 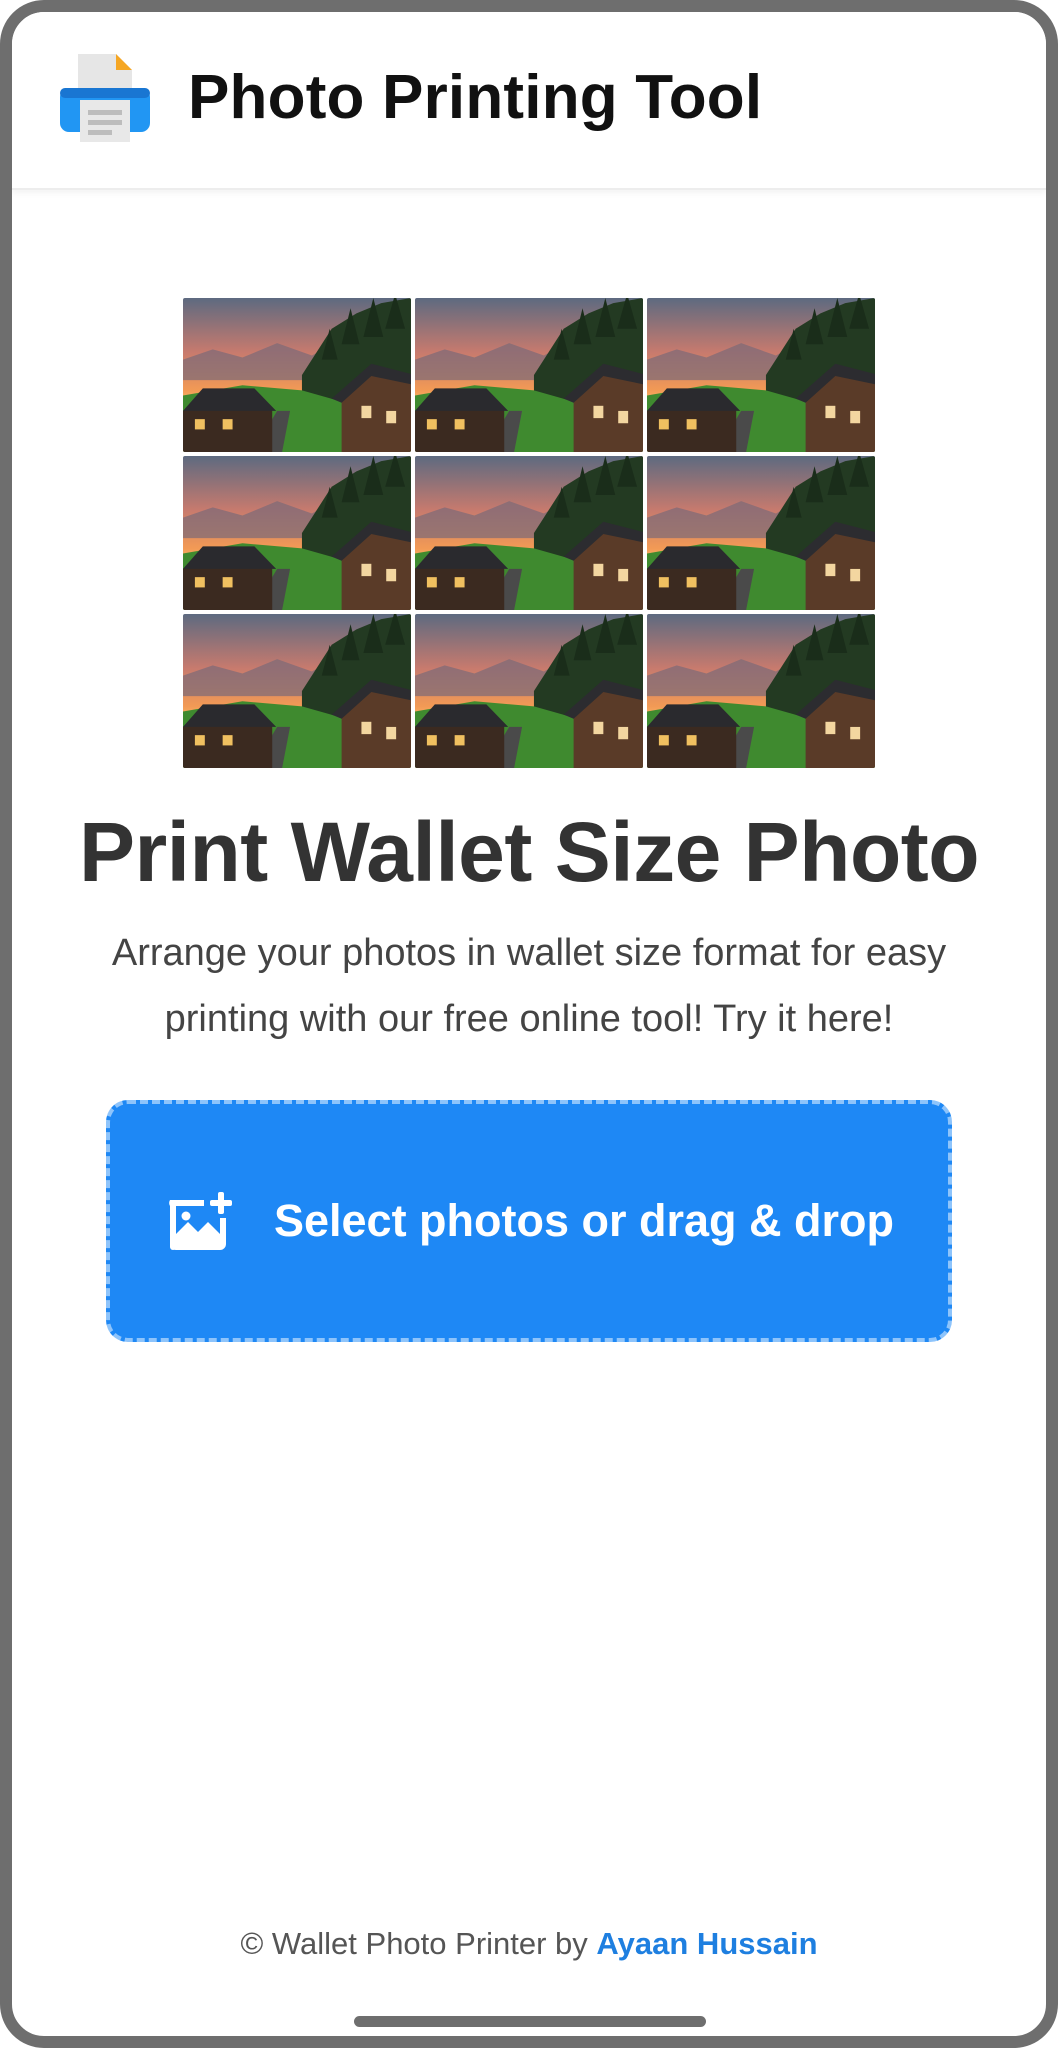 What do you see at coordinates (584, 1220) in the screenshot?
I see `select-photos-label: Select photos or drag & drop` at bounding box center [584, 1220].